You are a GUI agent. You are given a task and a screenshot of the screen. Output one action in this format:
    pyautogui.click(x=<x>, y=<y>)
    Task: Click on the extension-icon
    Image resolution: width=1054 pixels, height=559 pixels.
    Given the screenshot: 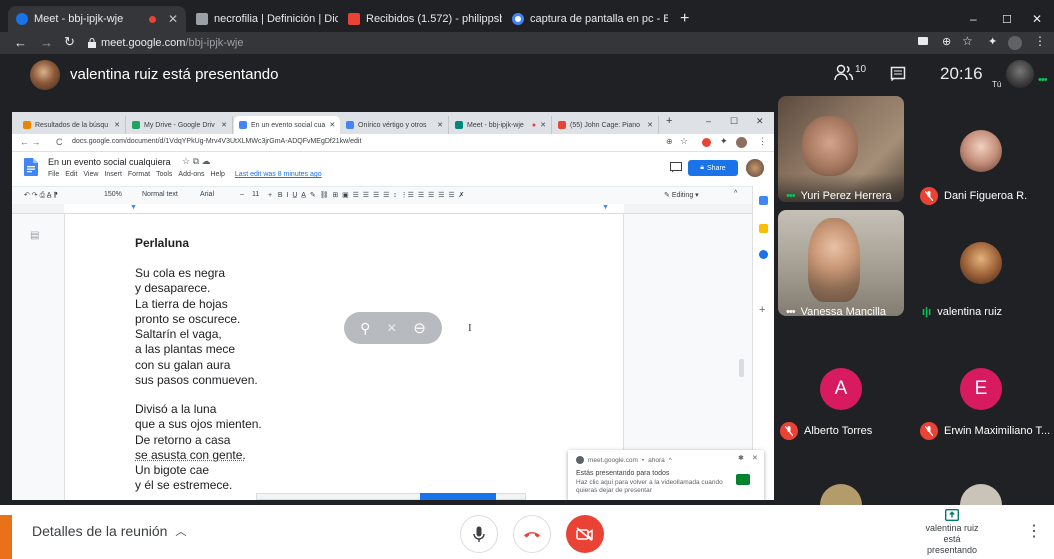 What is the action you would take?
    pyautogui.click(x=706, y=142)
    